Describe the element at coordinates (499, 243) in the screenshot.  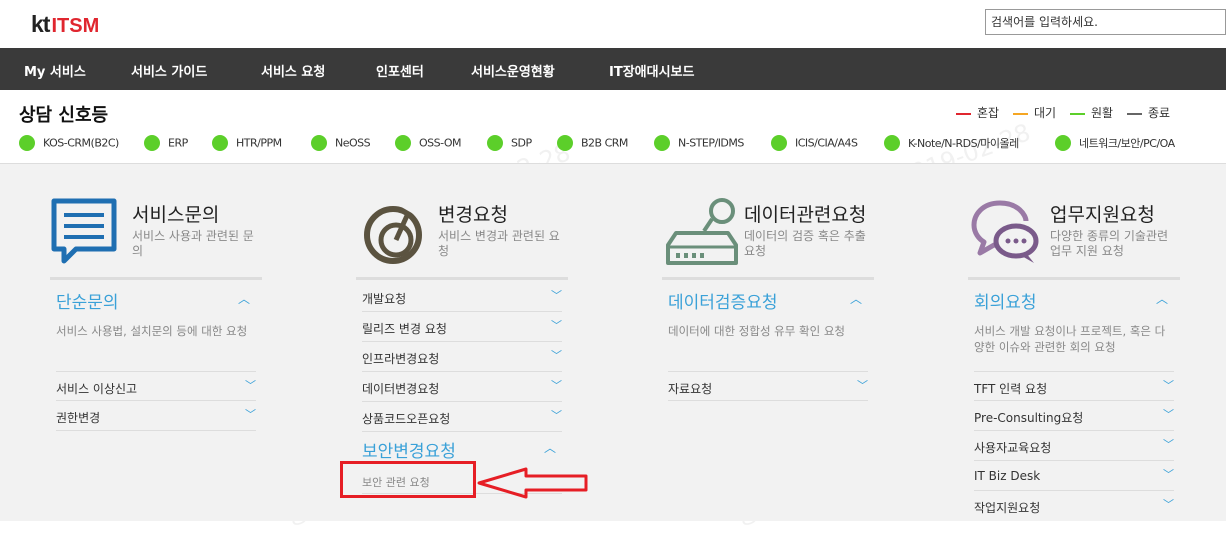
I see `category-desc: 서비스 변경과 관련된 요청` at that location.